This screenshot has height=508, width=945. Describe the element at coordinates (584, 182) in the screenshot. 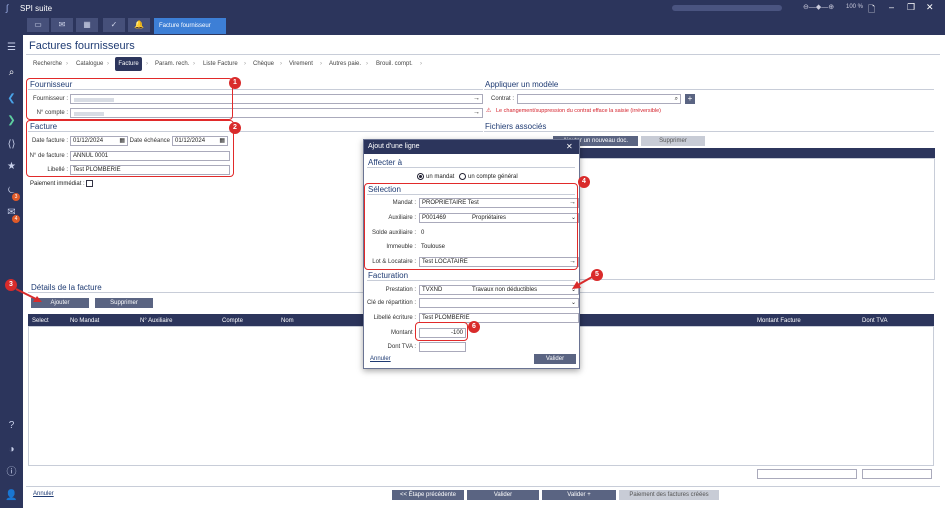

I see `callout-number-4: 4` at that location.